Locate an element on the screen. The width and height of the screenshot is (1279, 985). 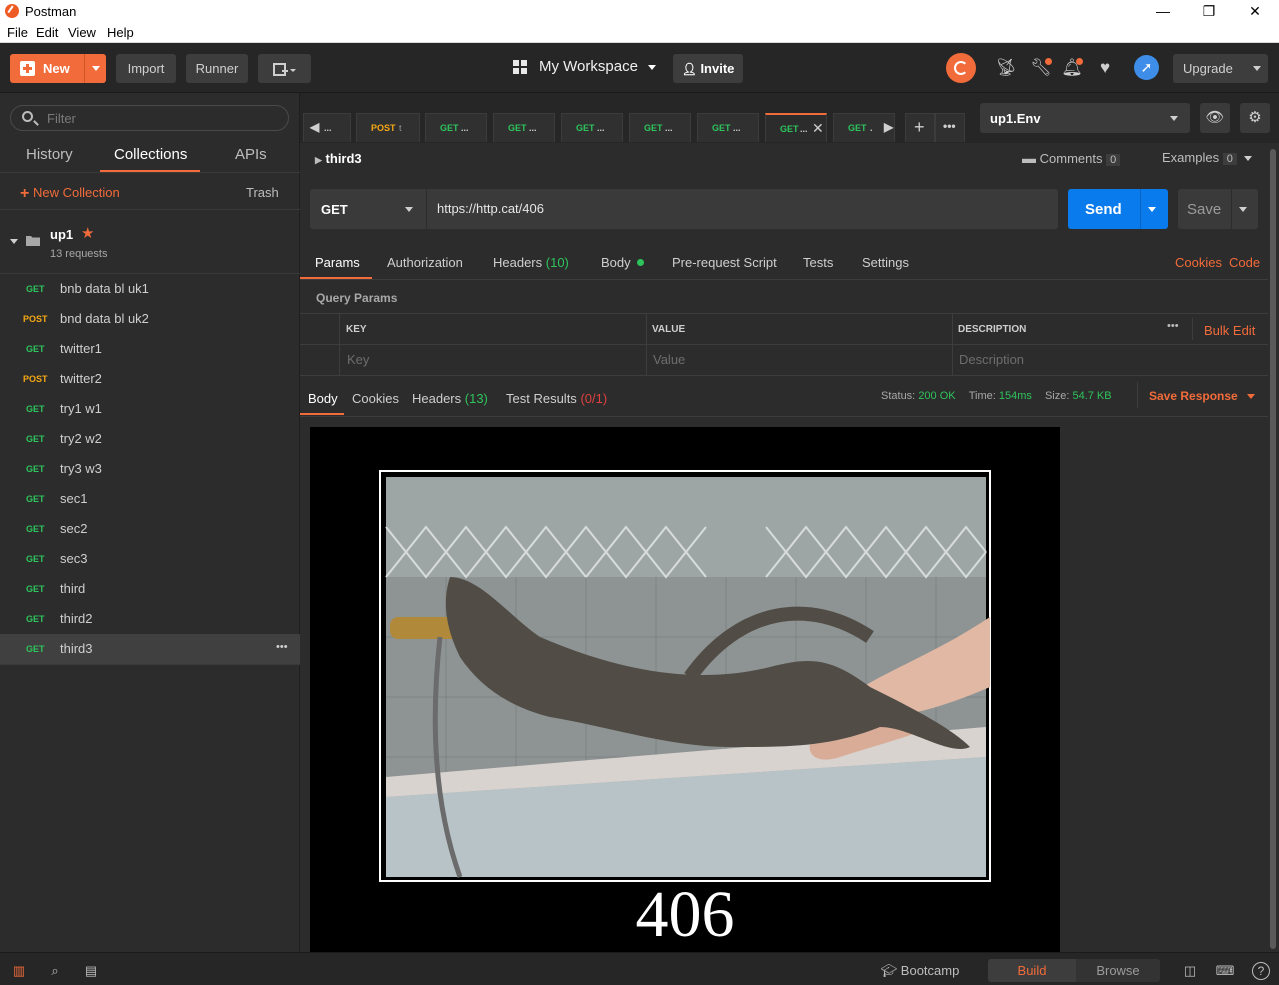
tab-prerequest-script: Pre-request Script is located at coordinates (724, 262).